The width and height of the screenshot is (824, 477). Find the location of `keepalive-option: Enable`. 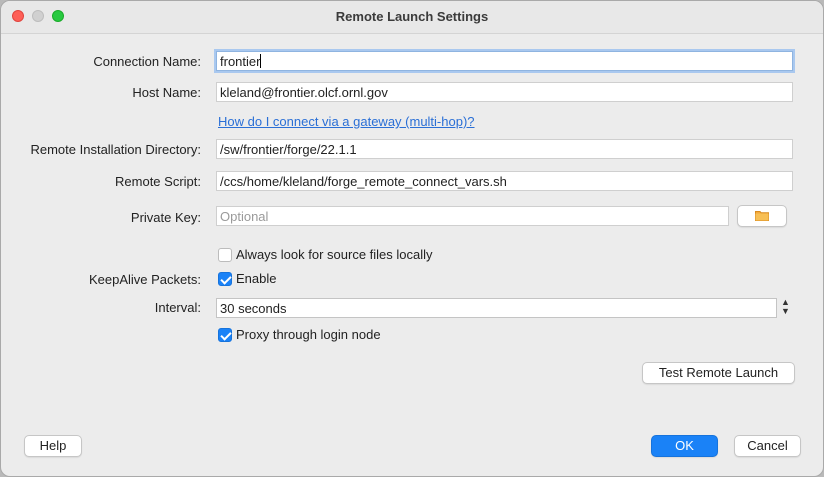

keepalive-option: Enable is located at coordinates (247, 279).